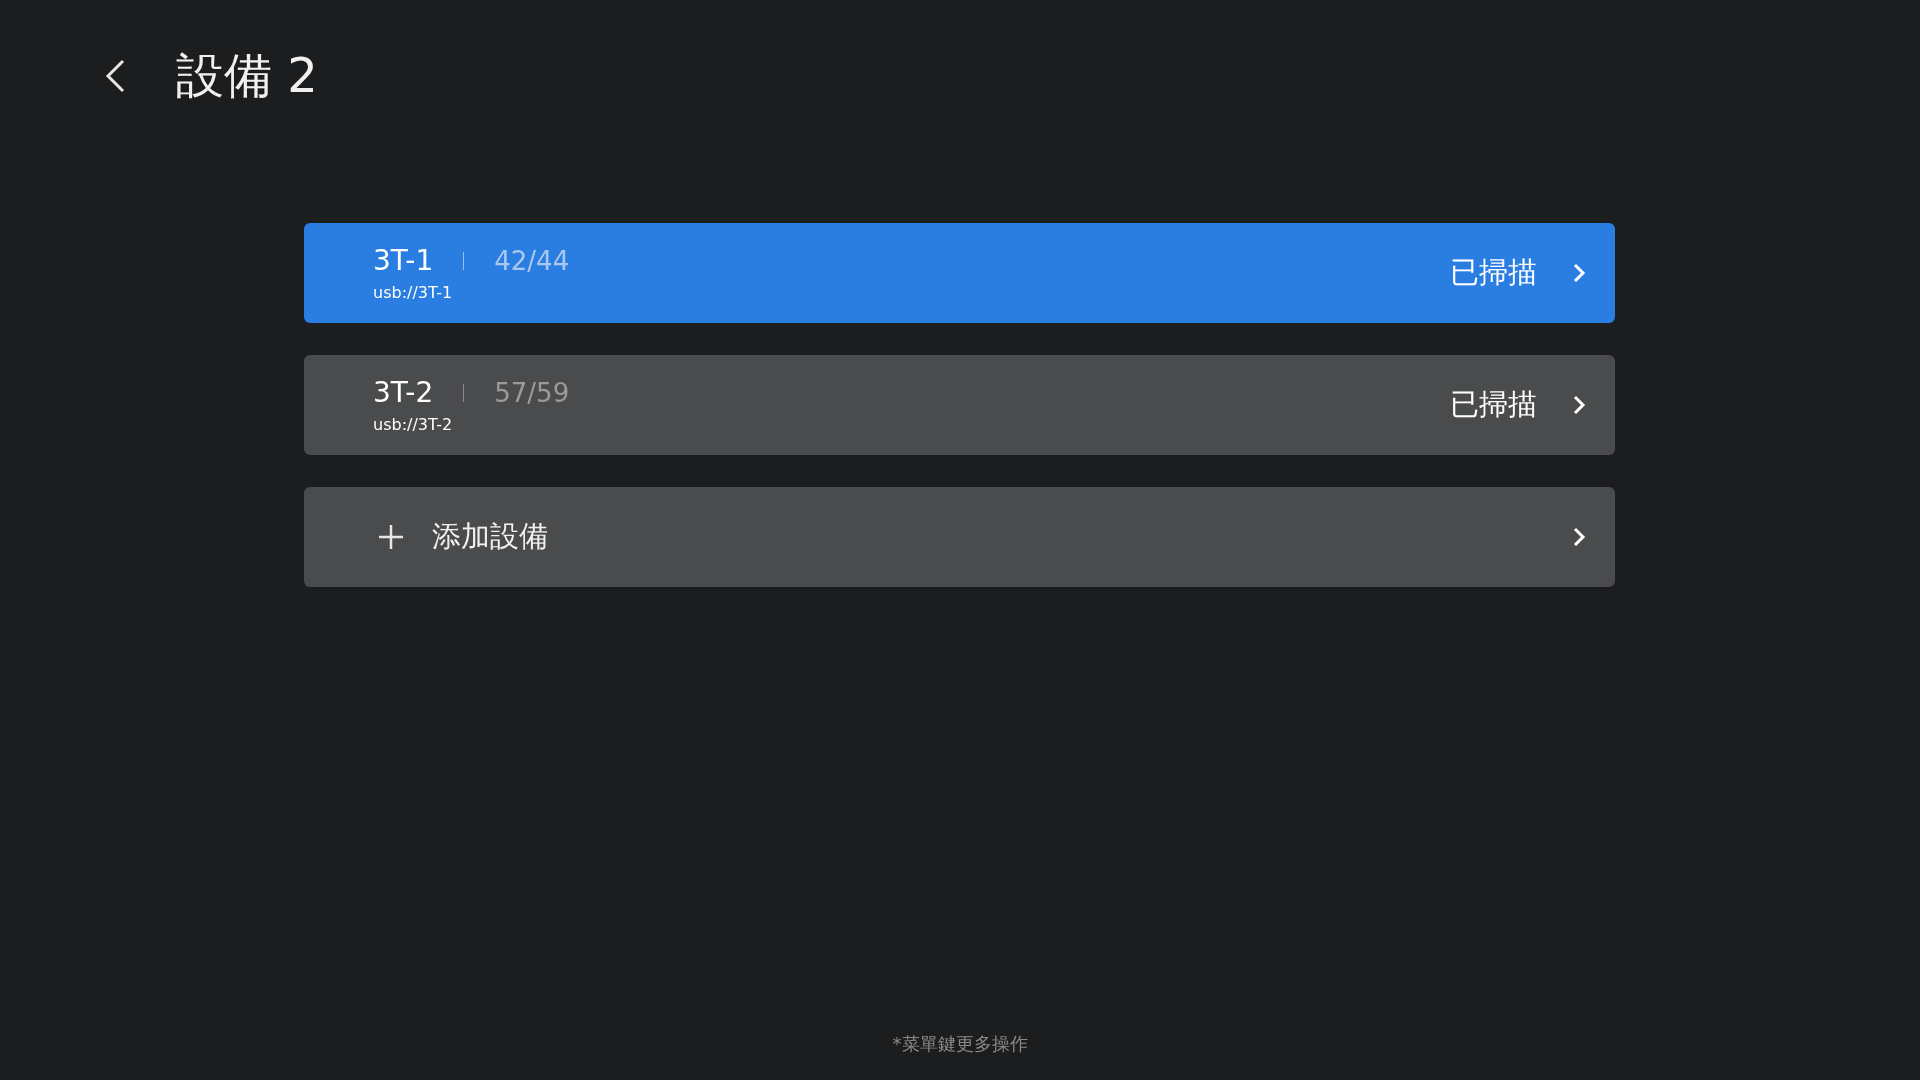  Describe the element at coordinates (413, 424) in the screenshot. I see `device-path: usb://3T-2` at that location.